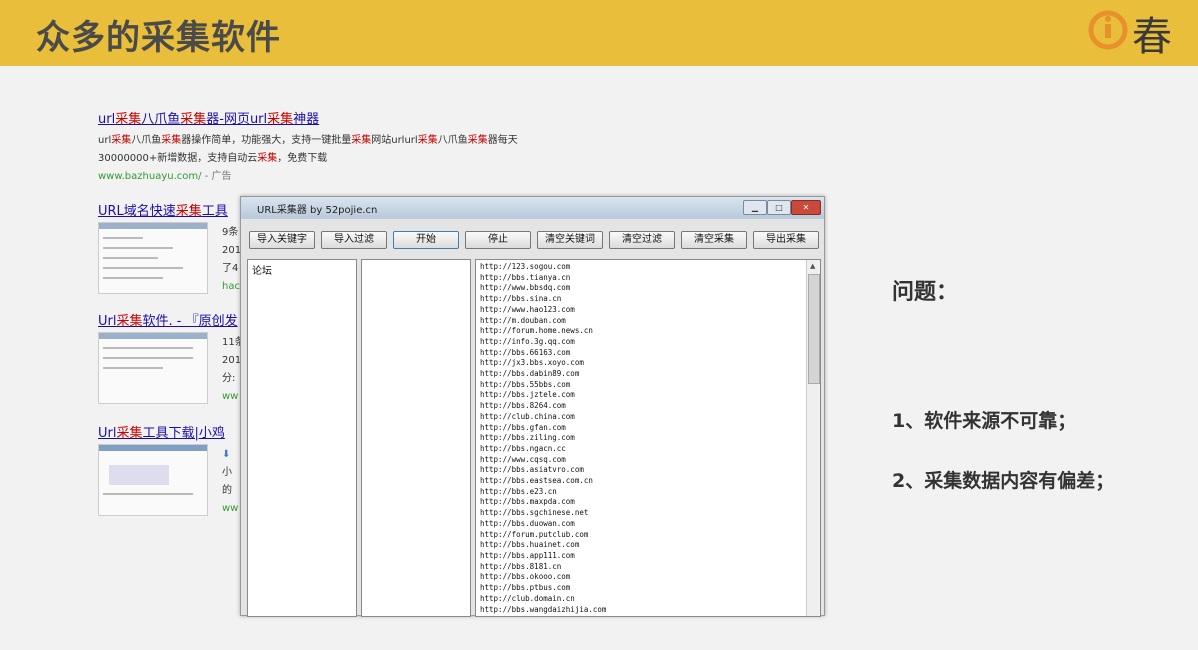  What do you see at coordinates (302, 438) in the screenshot?
I see `keywords-list: 论坛` at bounding box center [302, 438].